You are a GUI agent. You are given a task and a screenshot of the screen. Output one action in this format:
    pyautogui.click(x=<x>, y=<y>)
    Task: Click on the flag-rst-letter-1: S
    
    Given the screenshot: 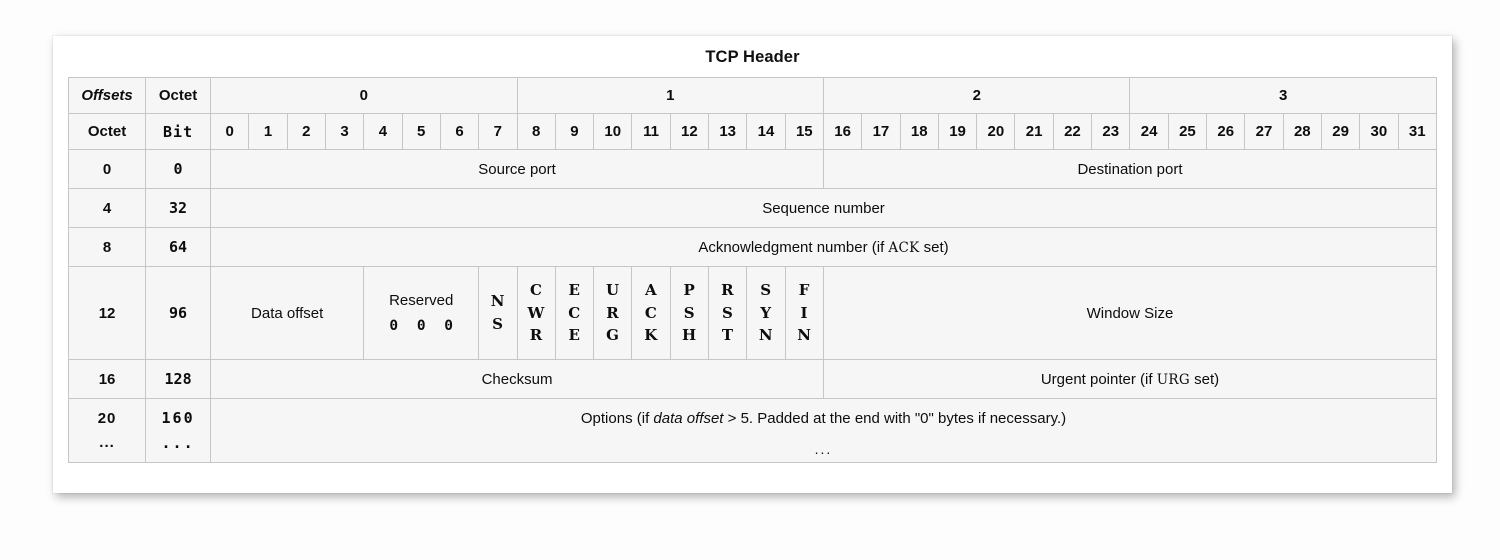 What is the action you would take?
    pyautogui.click(x=727, y=312)
    